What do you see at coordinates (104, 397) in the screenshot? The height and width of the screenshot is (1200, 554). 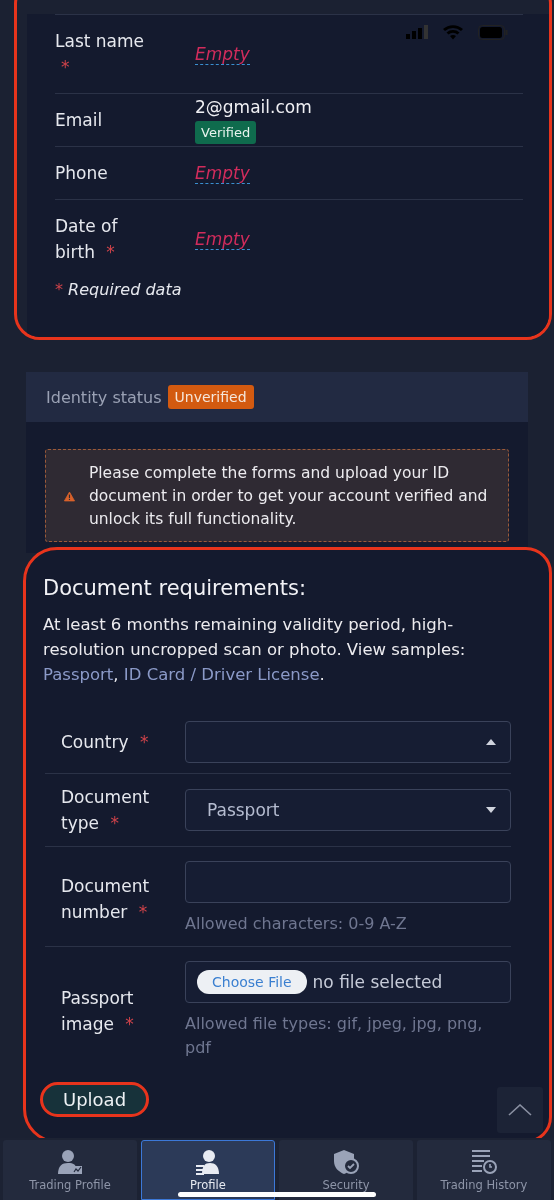 I see `status-label: Identity status` at bounding box center [104, 397].